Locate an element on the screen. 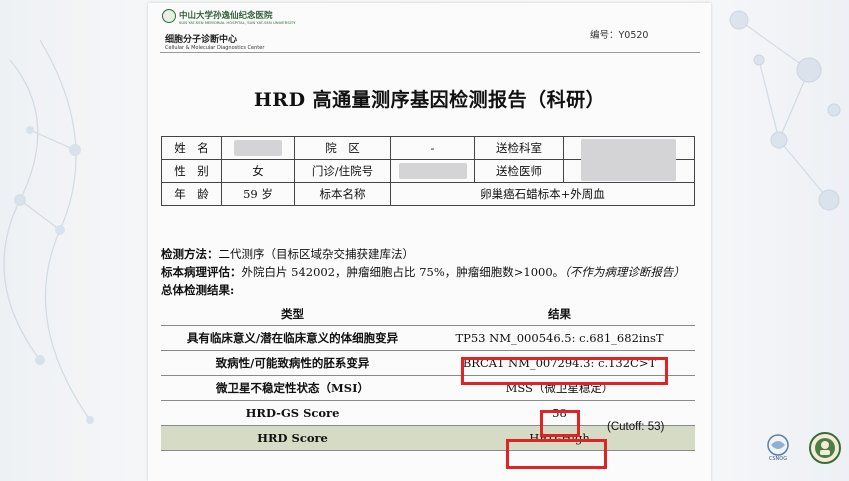 The width and height of the screenshot is (849, 481). society-logo-icon is located at coordinates (825, 448).